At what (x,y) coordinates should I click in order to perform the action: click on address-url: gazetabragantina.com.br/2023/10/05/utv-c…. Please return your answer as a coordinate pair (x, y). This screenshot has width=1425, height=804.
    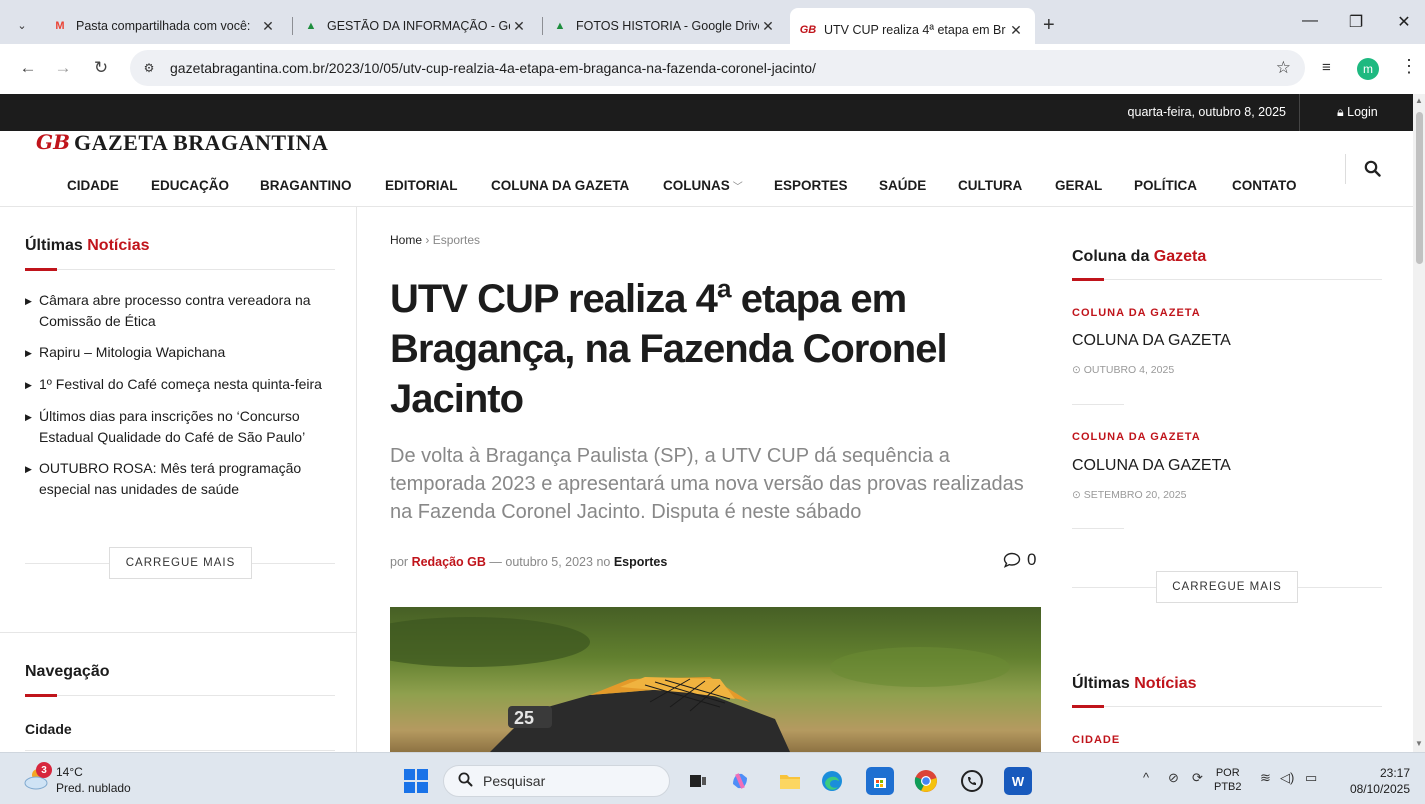
    Looking at the image, I should click on (493, 68).